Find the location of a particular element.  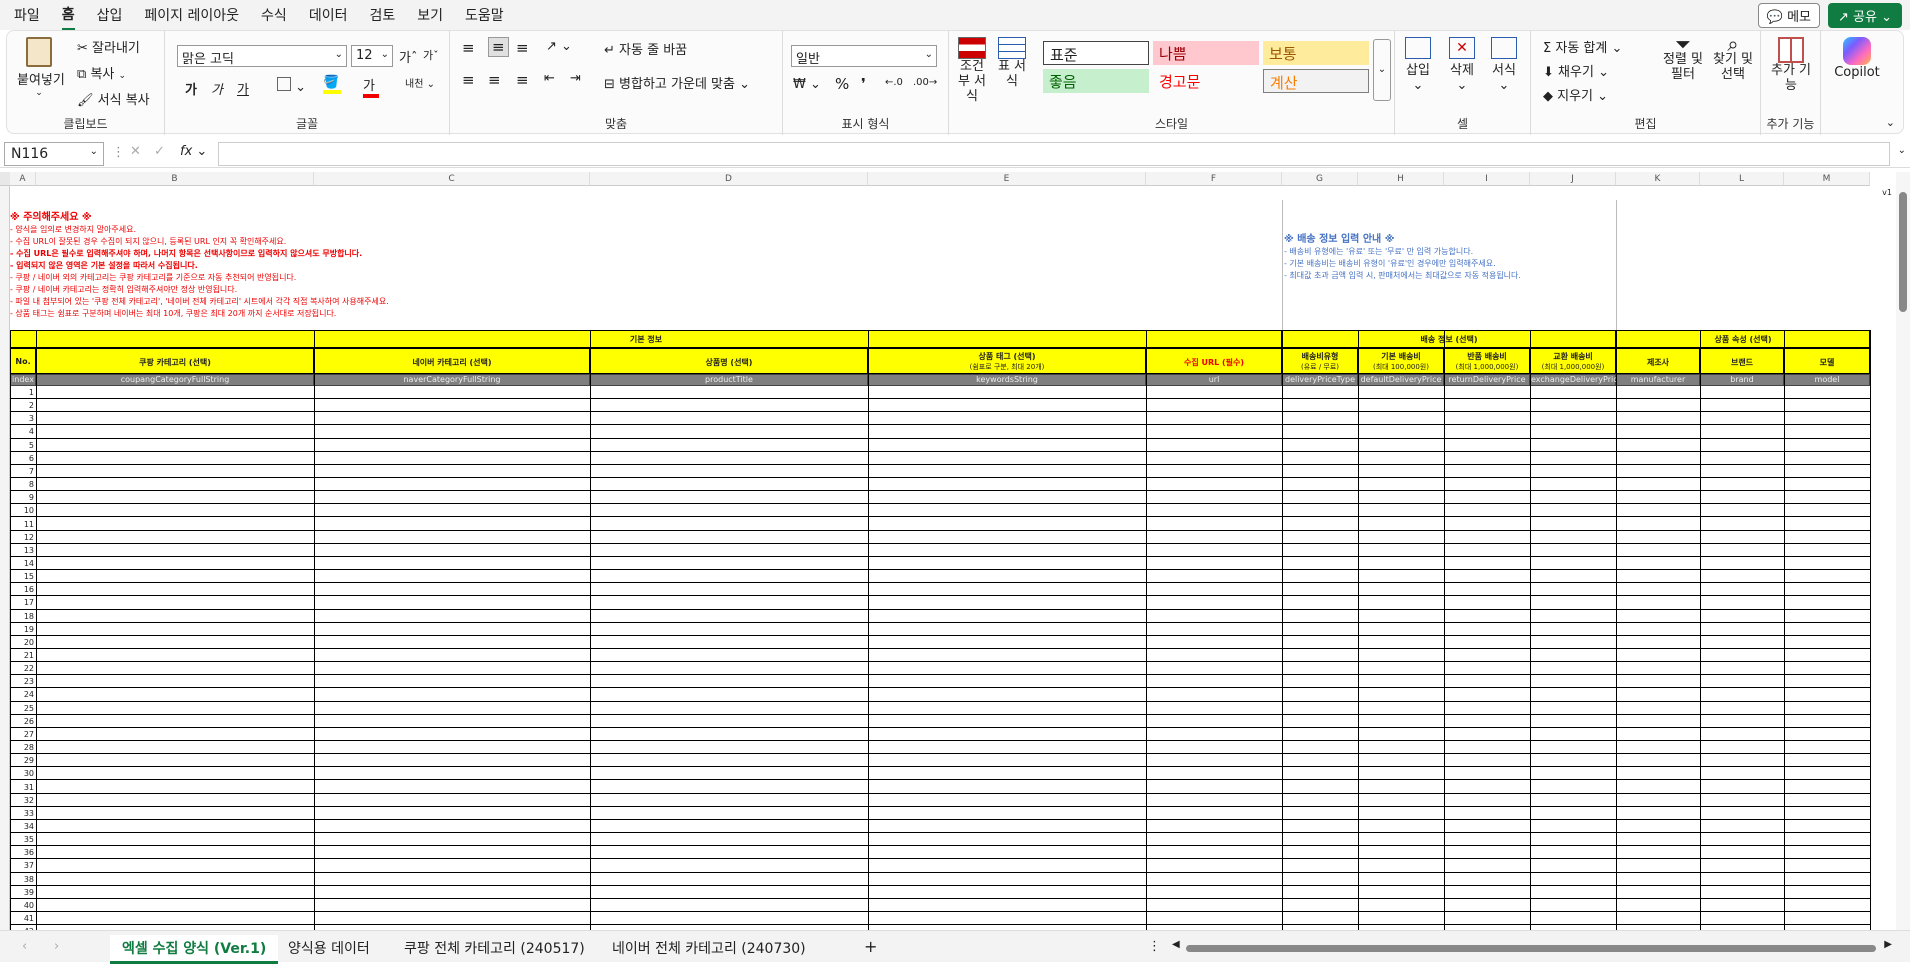

shrink-font-button: 가ˇ is located at coordinates (431, 55).